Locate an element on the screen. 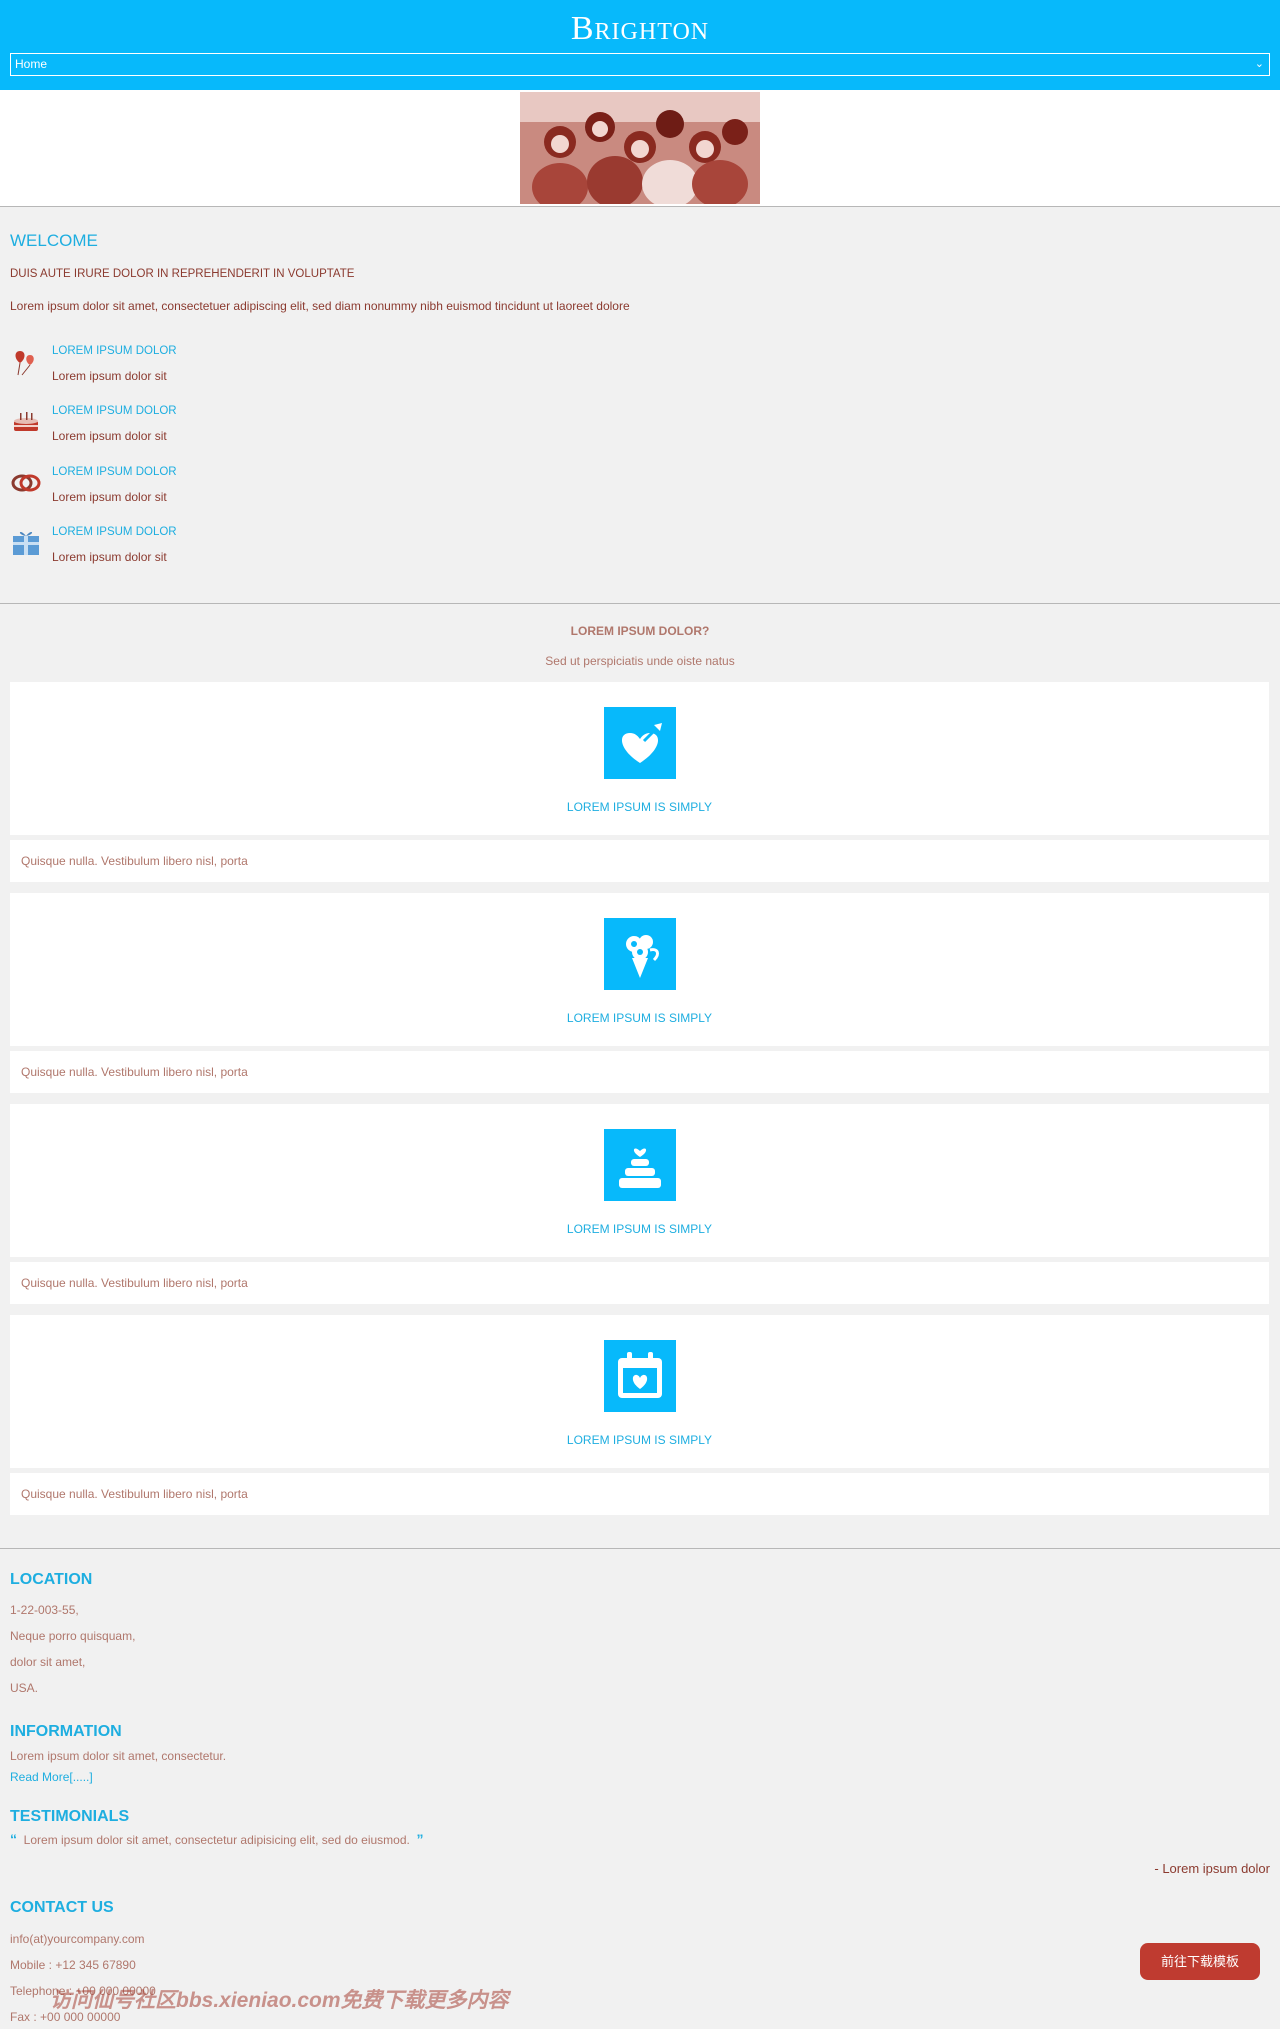  rings-icon is located at coordinates (26, 483).